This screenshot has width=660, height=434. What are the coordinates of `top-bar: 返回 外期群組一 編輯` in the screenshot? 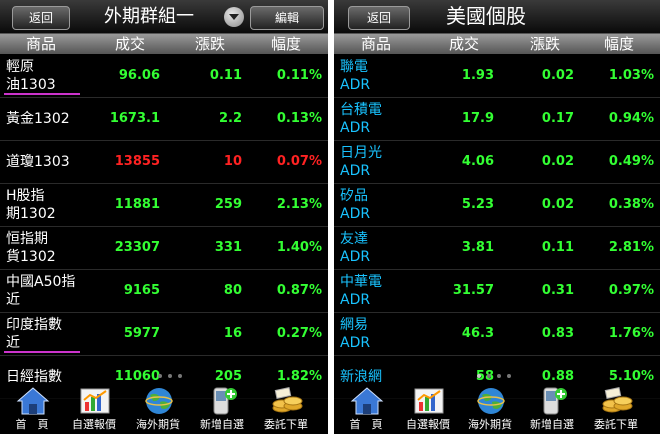 It's located at (164, 17).